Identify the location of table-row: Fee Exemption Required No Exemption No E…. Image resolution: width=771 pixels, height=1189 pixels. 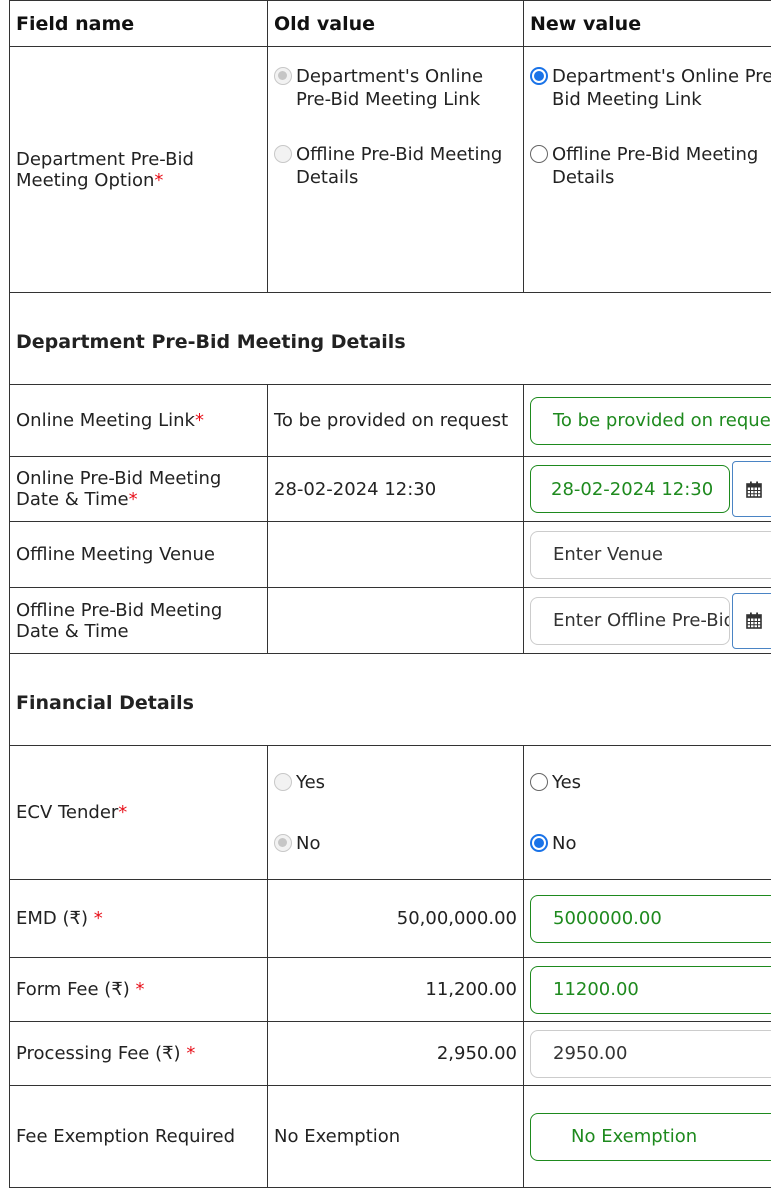
(390, 1136).